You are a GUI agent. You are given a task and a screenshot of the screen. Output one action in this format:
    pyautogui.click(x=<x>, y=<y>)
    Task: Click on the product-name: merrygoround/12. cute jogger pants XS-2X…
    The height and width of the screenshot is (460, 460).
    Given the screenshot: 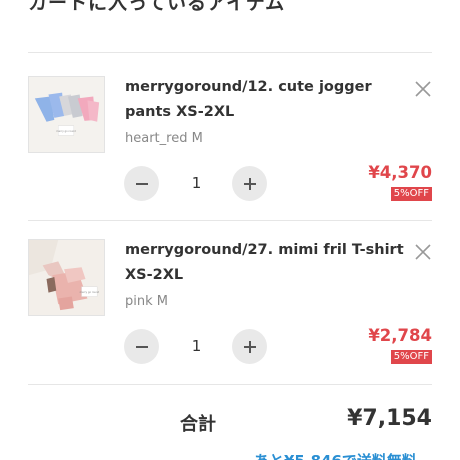 What is the action you would take?
    pyautogui.click(x=266, y=100)
    